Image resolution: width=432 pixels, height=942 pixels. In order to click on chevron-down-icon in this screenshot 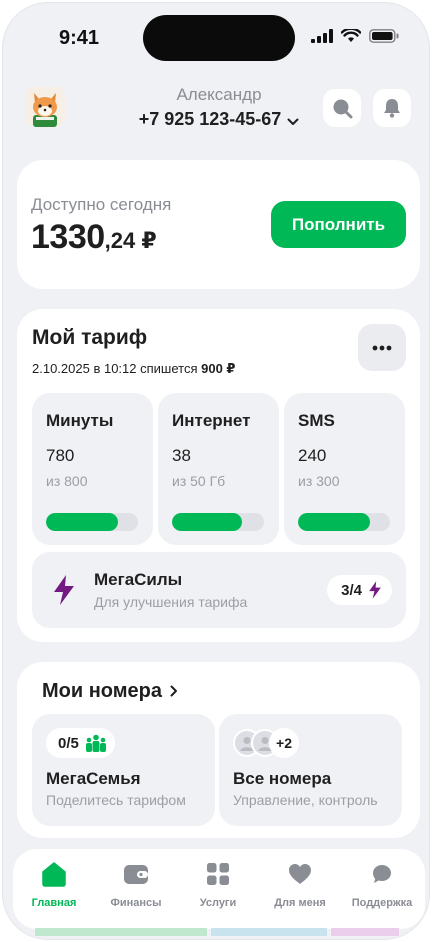, I will do `click(293, 120)`.